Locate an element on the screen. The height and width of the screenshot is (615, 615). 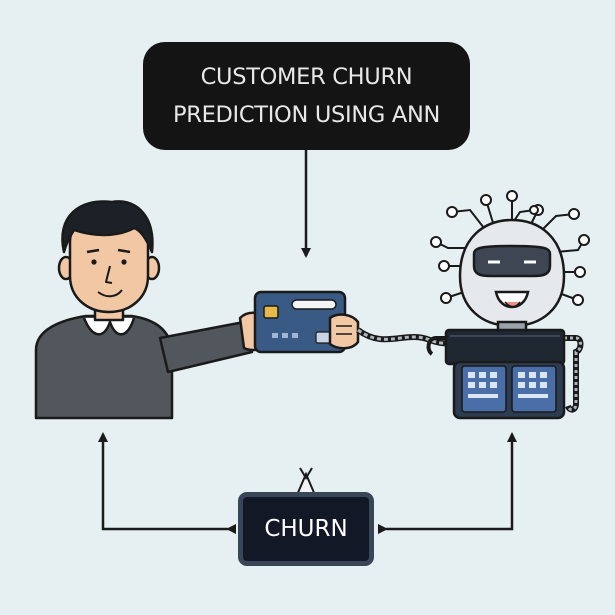
warning-triangle-icon is located at coordinates (306, 481).